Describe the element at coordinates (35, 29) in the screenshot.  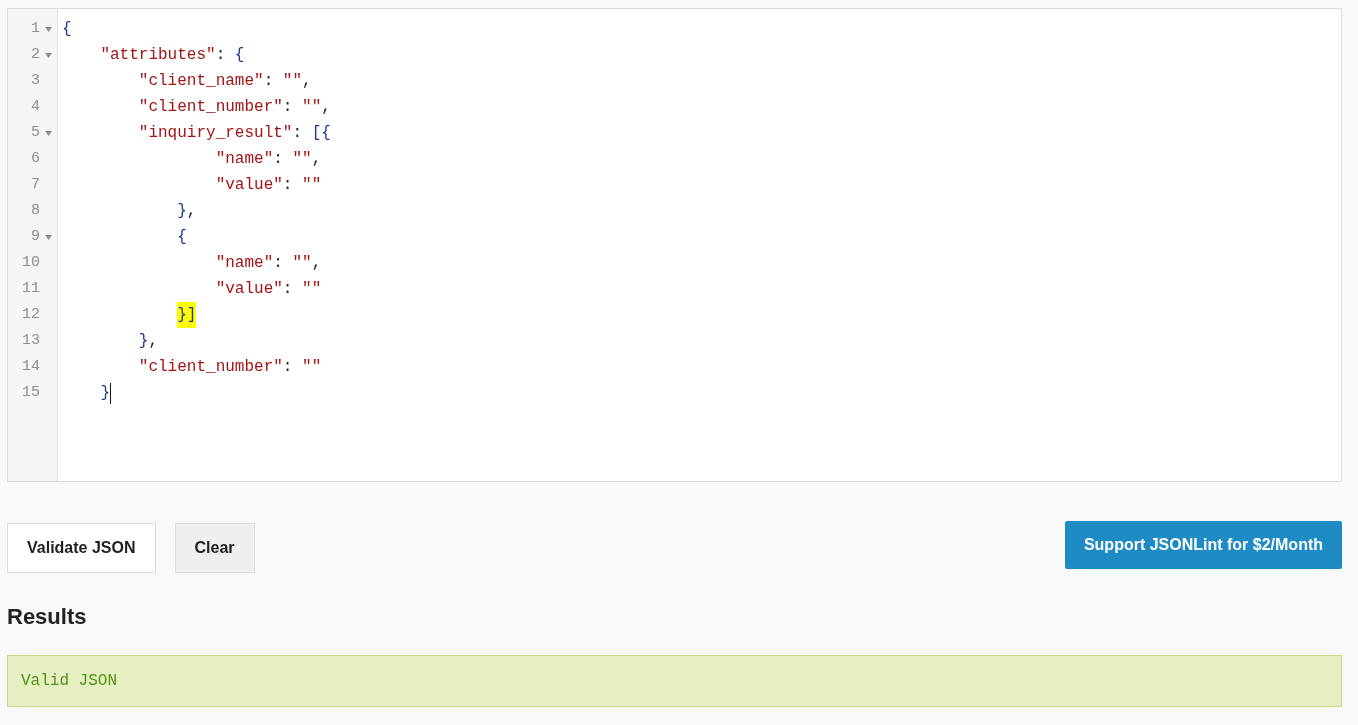
I see `line-number: 1` at that location.